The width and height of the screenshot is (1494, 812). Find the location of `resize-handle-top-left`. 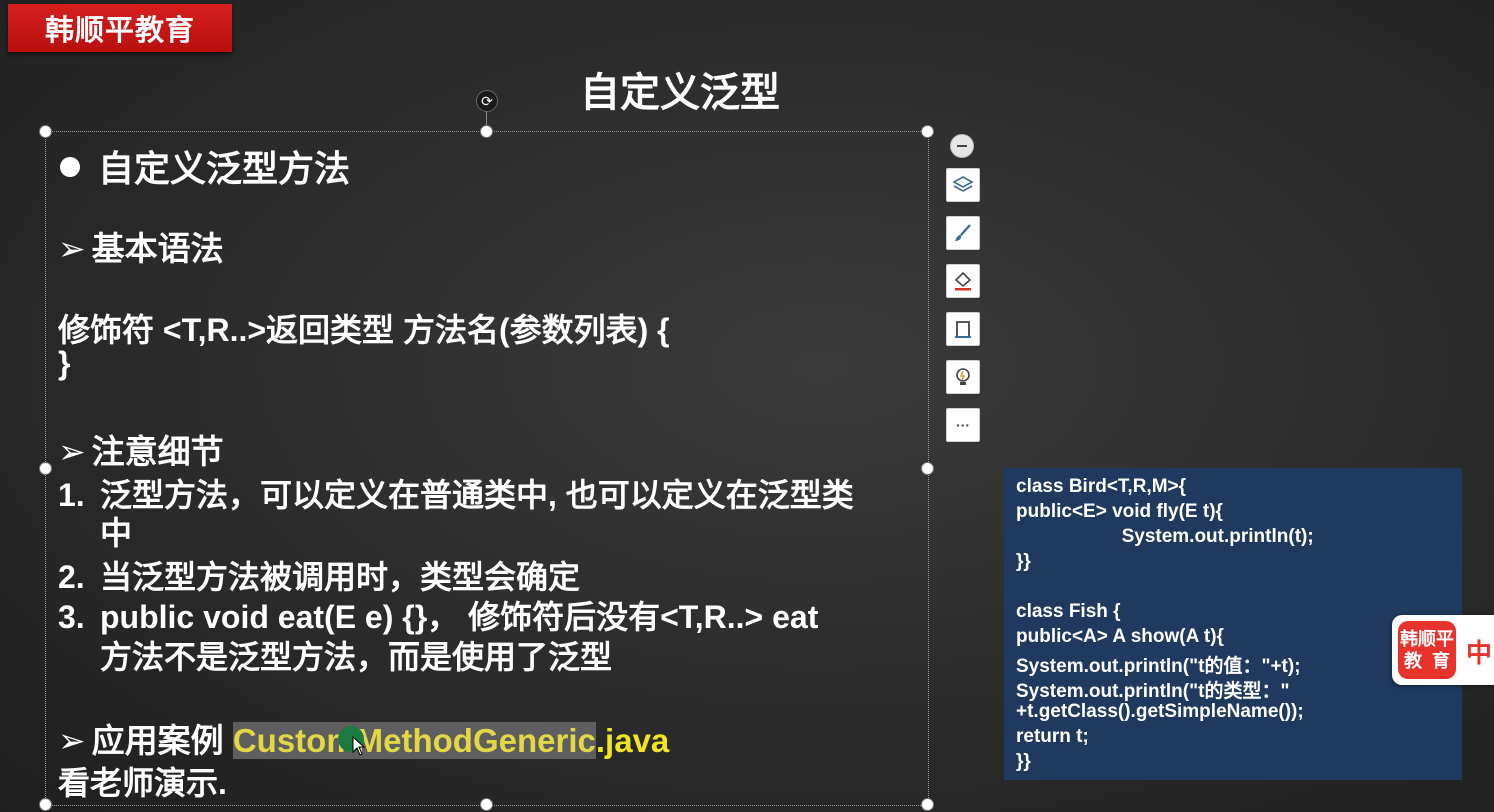

resize-handle-top-left is located at coordinates (45, 131).